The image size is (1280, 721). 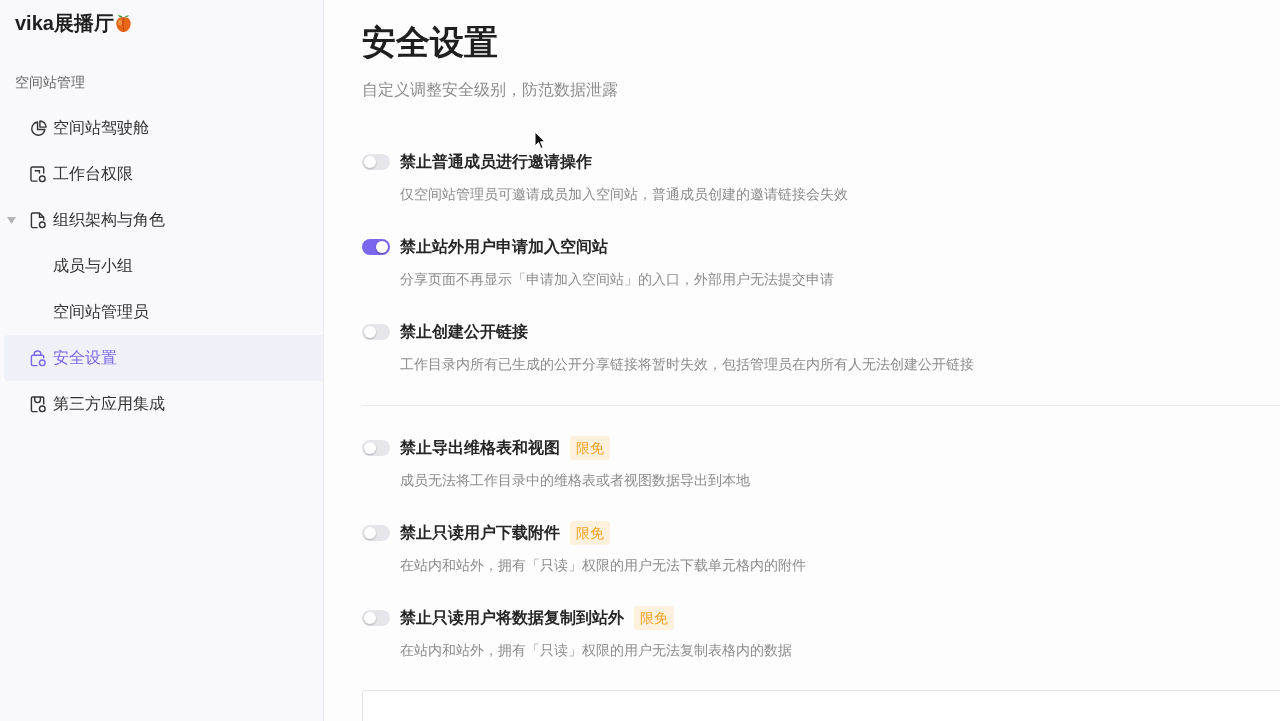 What do you see at coordinates (504, 247) in the screenshot?
I see `setting-title: 禁止站外用户申请加入空间站` at bounding box center [504, 247].